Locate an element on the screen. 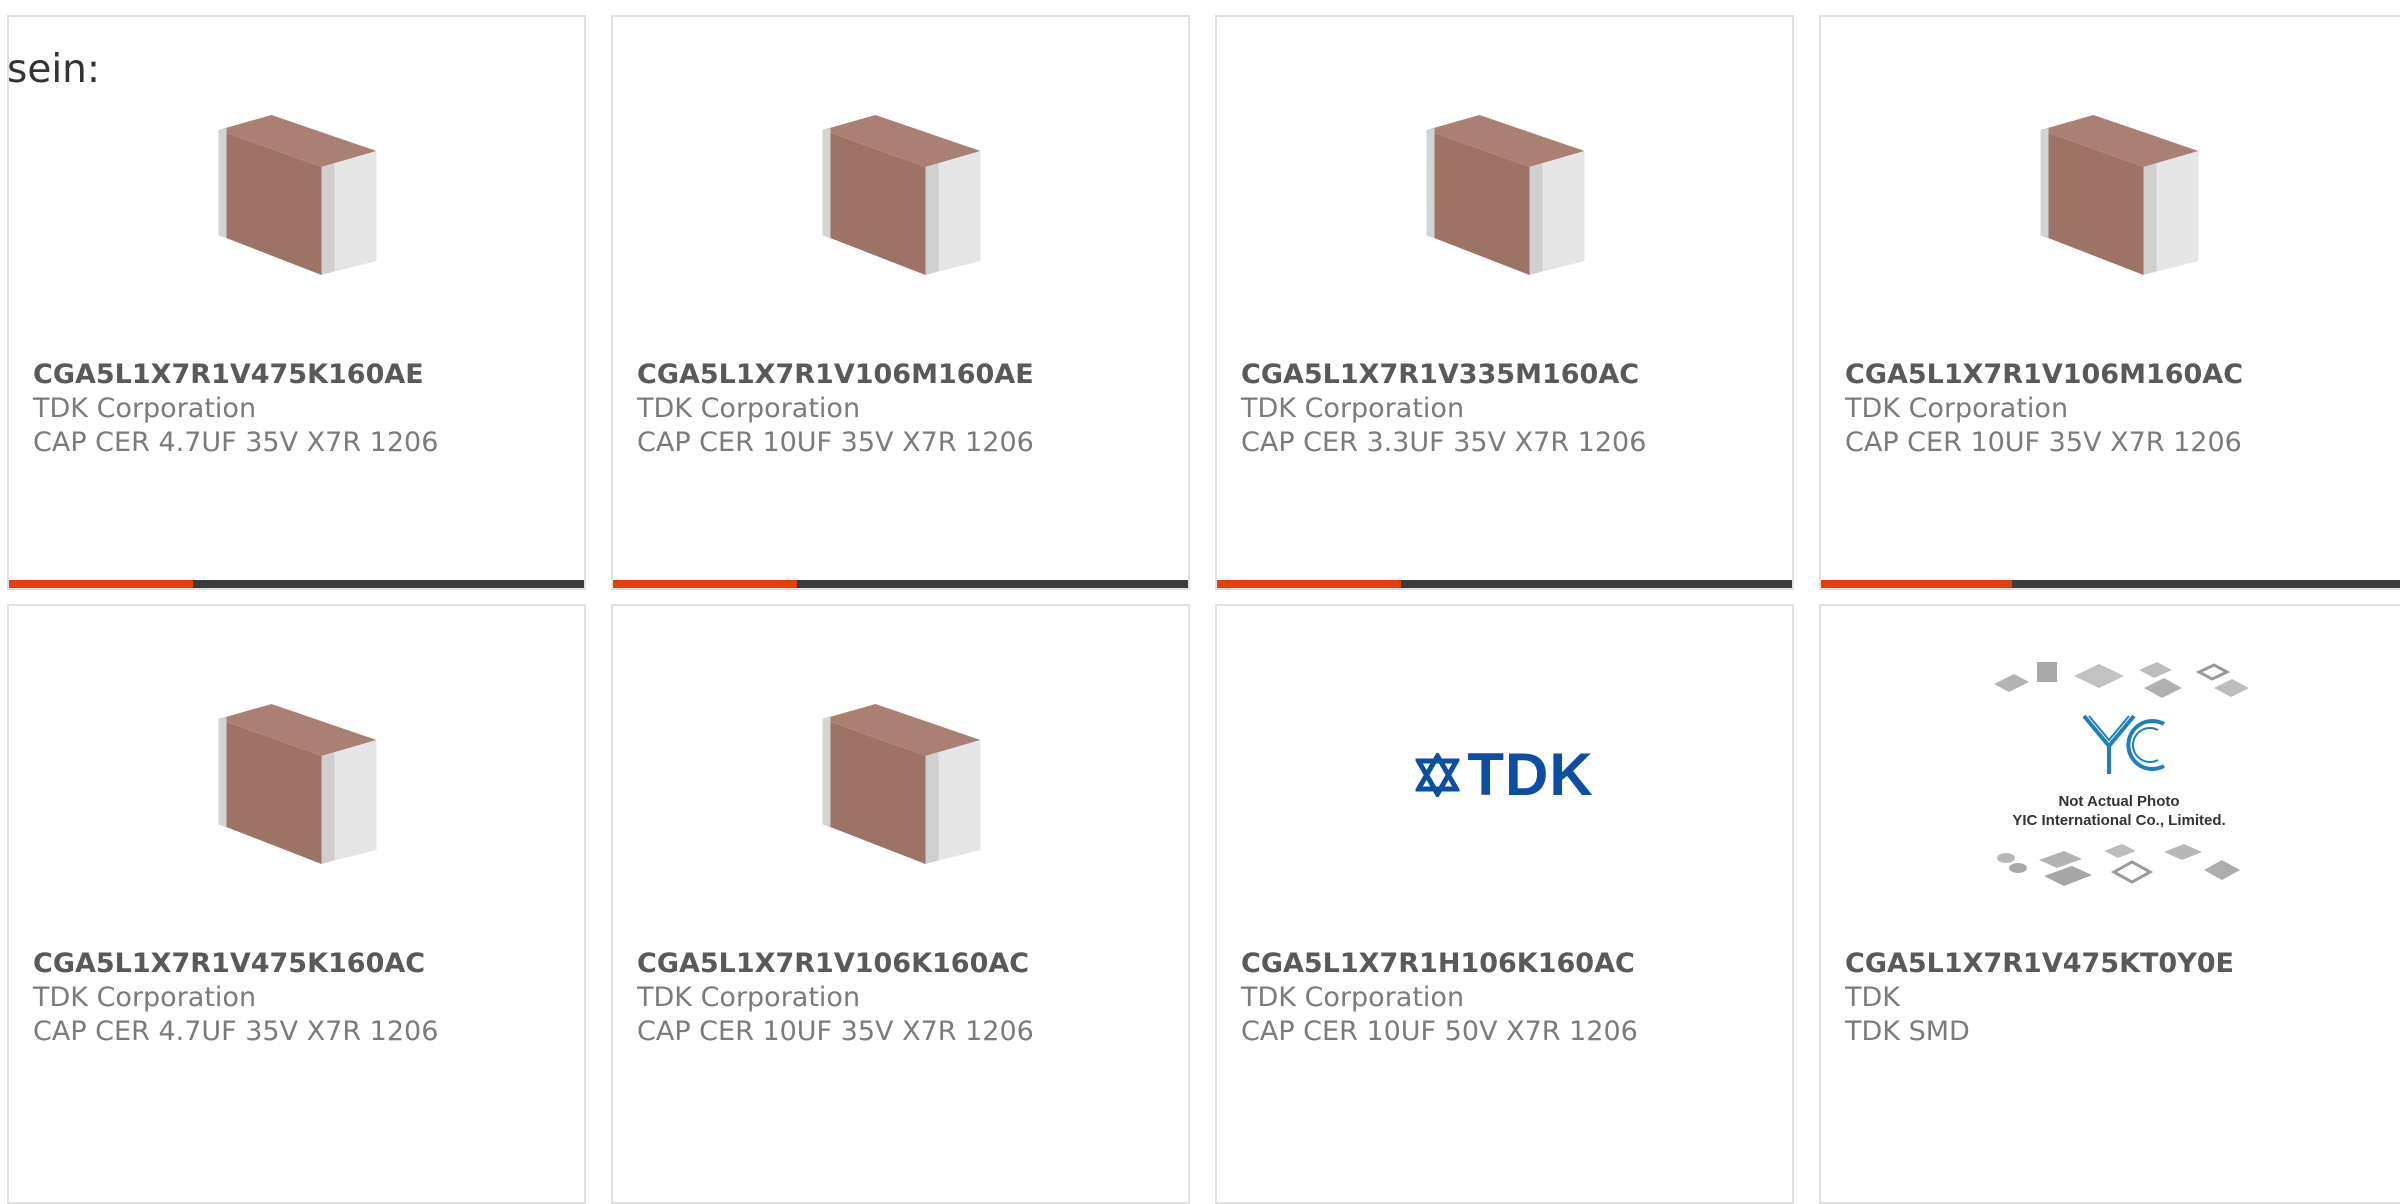 This screenshot has width=2400, height=1204. part-number: CGA5L1X7R1V106K160AC is located at coordinates (906, 964).